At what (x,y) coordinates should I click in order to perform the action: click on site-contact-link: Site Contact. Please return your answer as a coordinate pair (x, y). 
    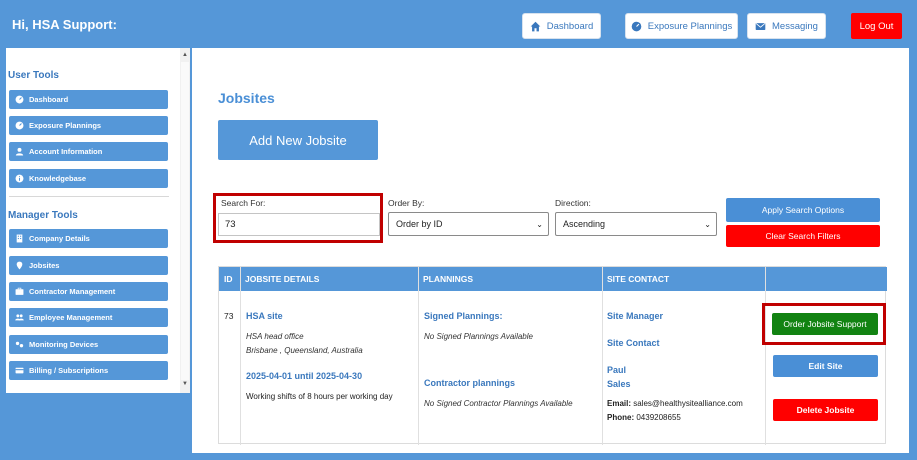
    Looking at the image, I should click on (633, 343).